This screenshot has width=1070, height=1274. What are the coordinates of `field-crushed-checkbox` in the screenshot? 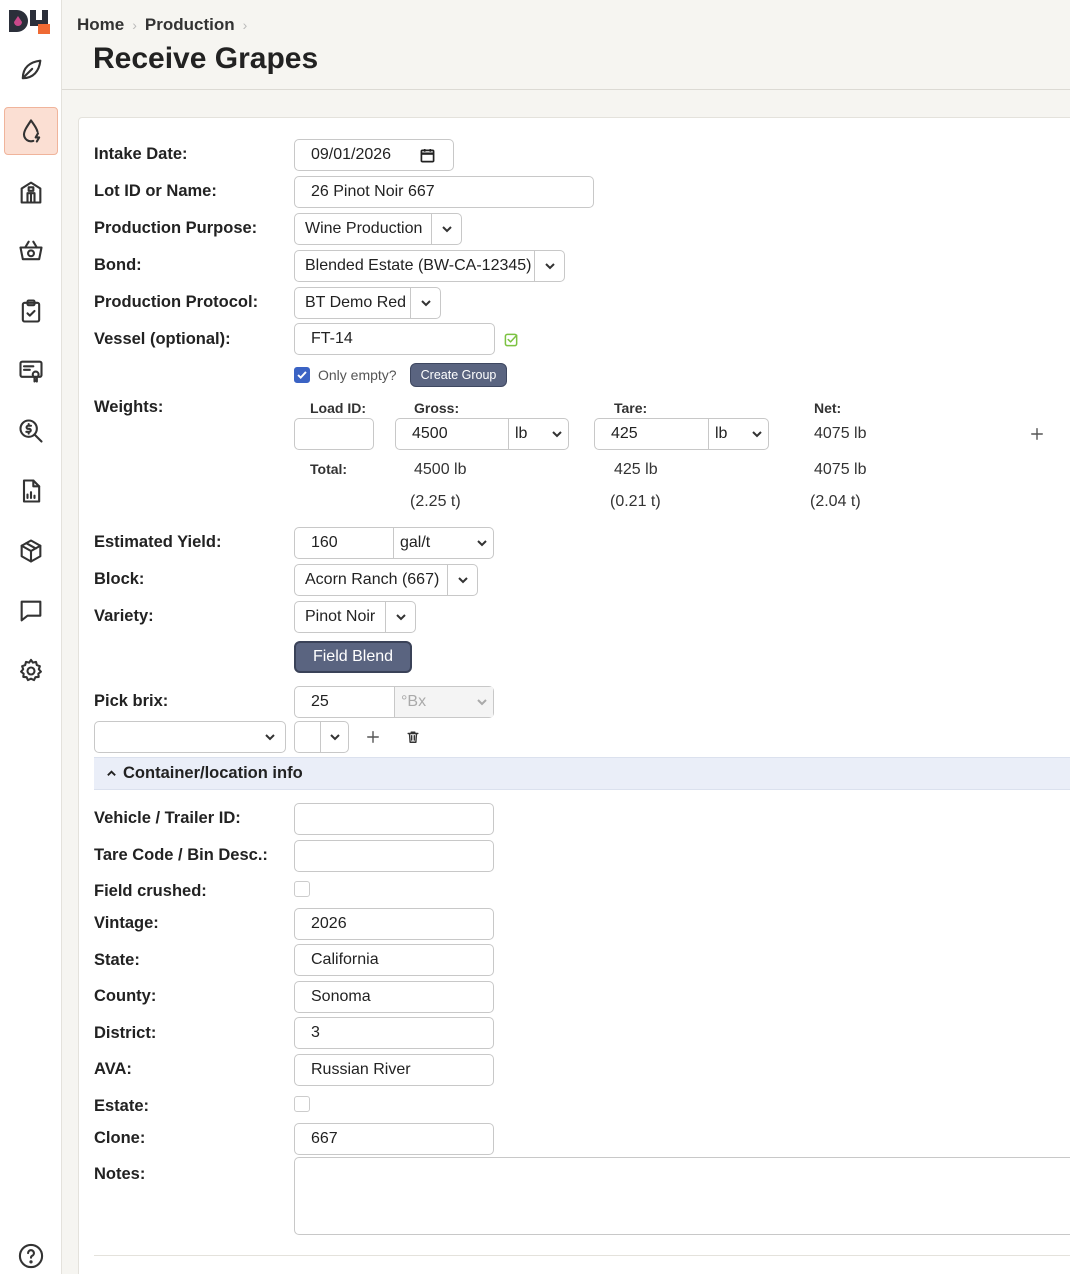 It's located at (302, 889).